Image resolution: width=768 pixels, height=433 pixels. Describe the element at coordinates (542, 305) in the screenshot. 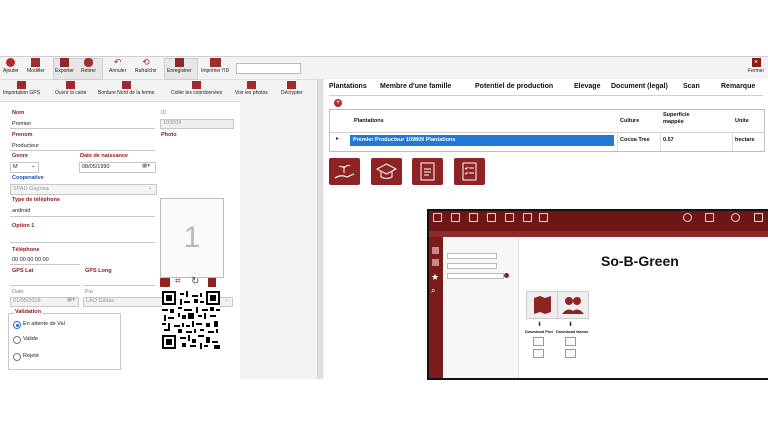

I see `download-plot-card` at that location.